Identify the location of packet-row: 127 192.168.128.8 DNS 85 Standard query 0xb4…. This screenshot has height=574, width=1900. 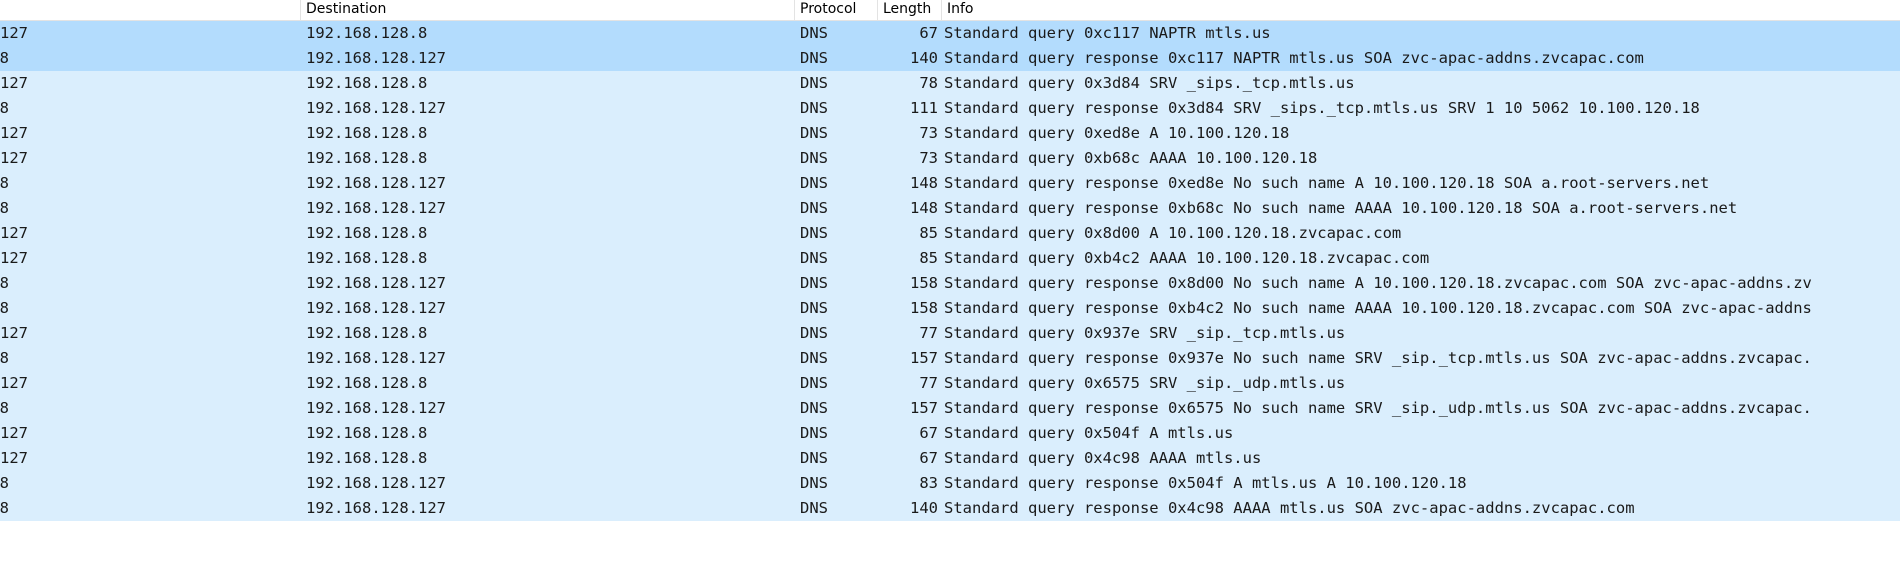
(950, 258).